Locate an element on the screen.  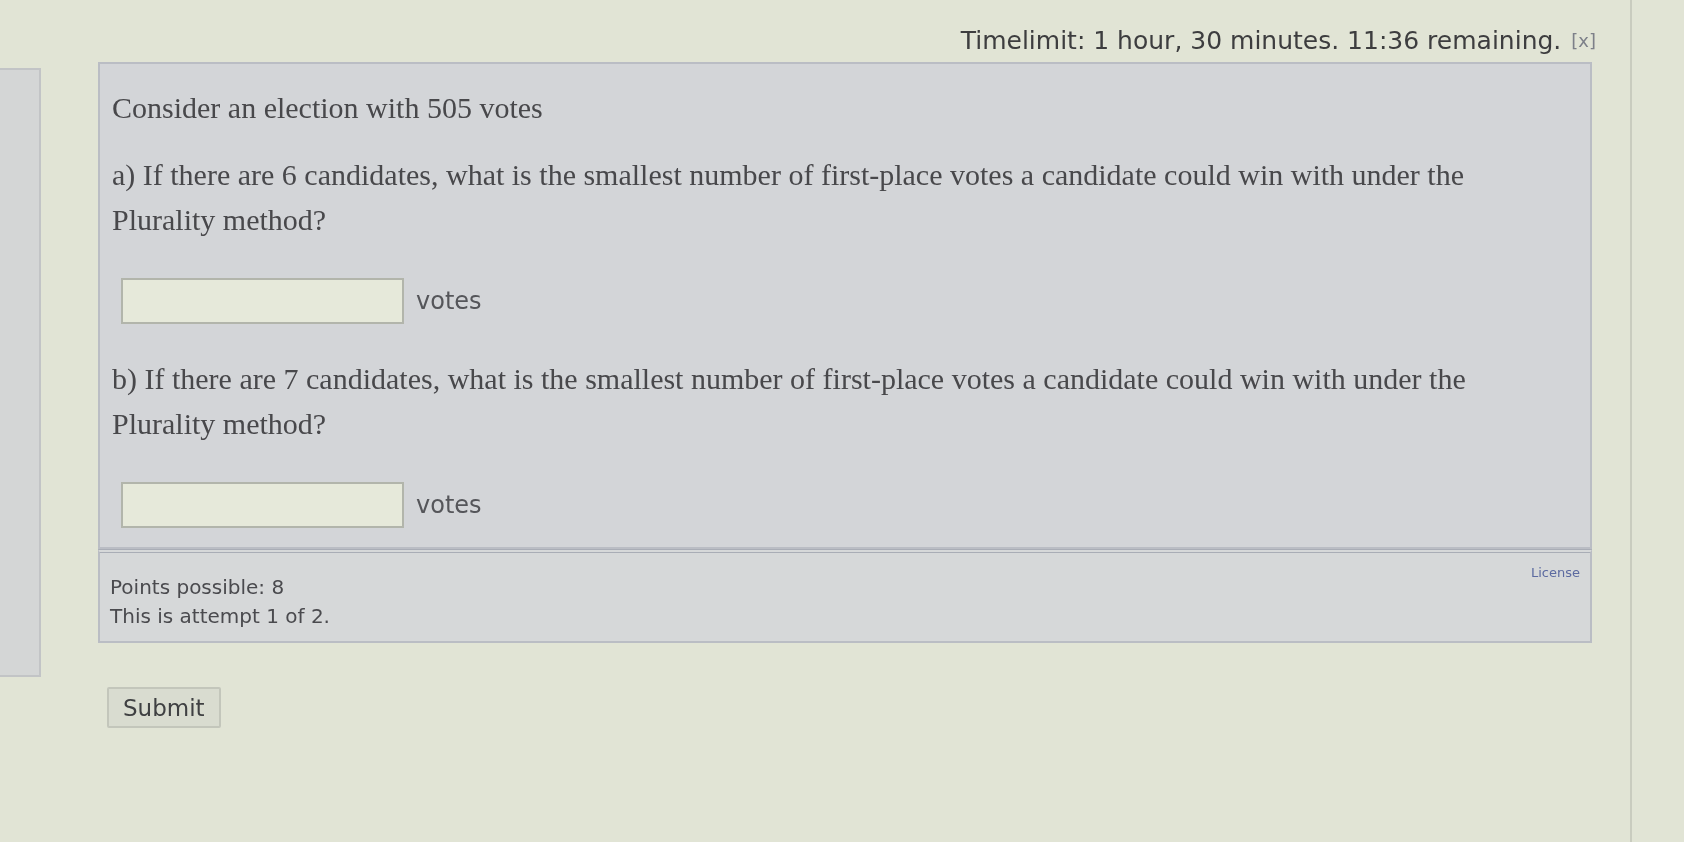
question-intro: Consider an election with 505 votes is located at coordinates (328, 108).